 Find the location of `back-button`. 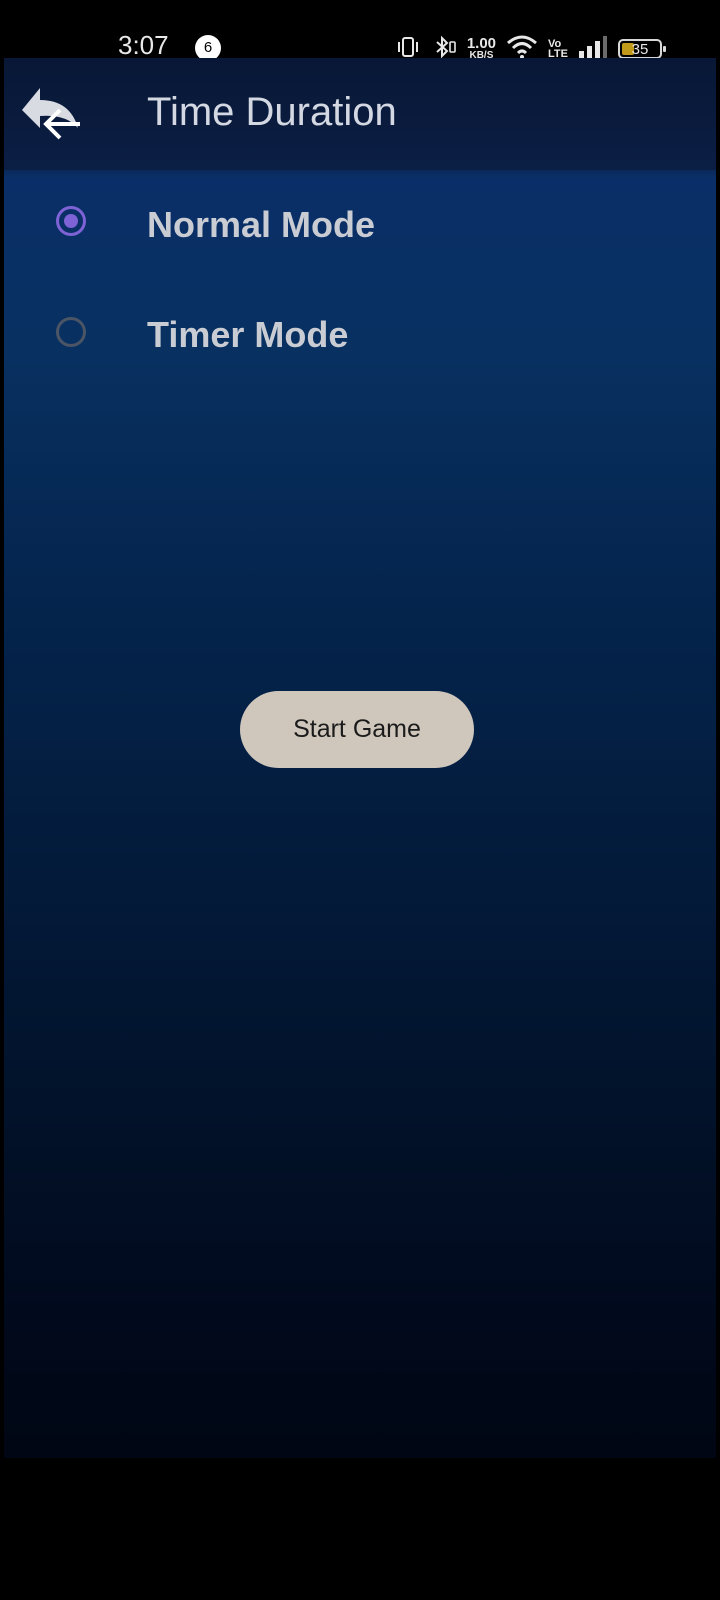

back-button is located at coordinates (53, 116).